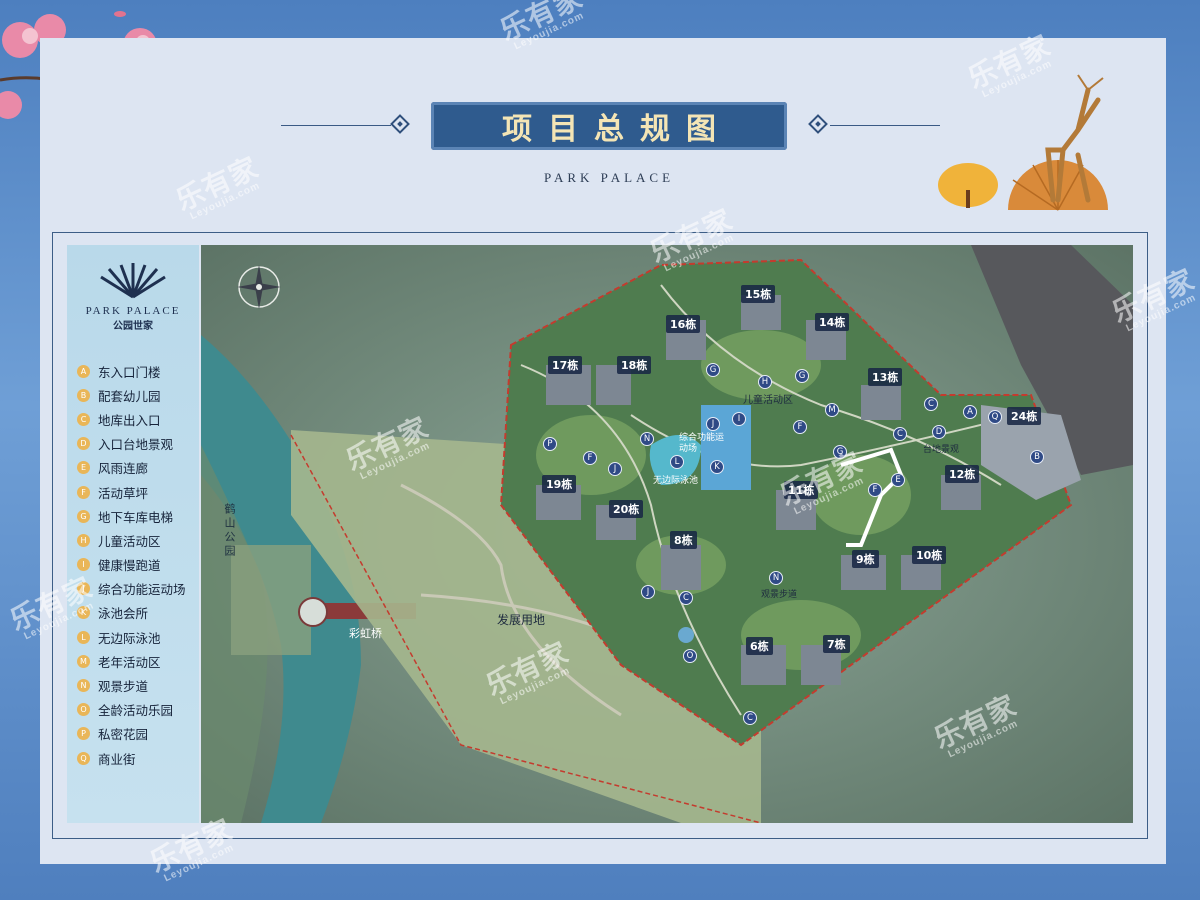  What do you see at coordinates (941, 450) in the screenshot?
I see `terrace-label: 台地景观` at bounding box center [941, 450].